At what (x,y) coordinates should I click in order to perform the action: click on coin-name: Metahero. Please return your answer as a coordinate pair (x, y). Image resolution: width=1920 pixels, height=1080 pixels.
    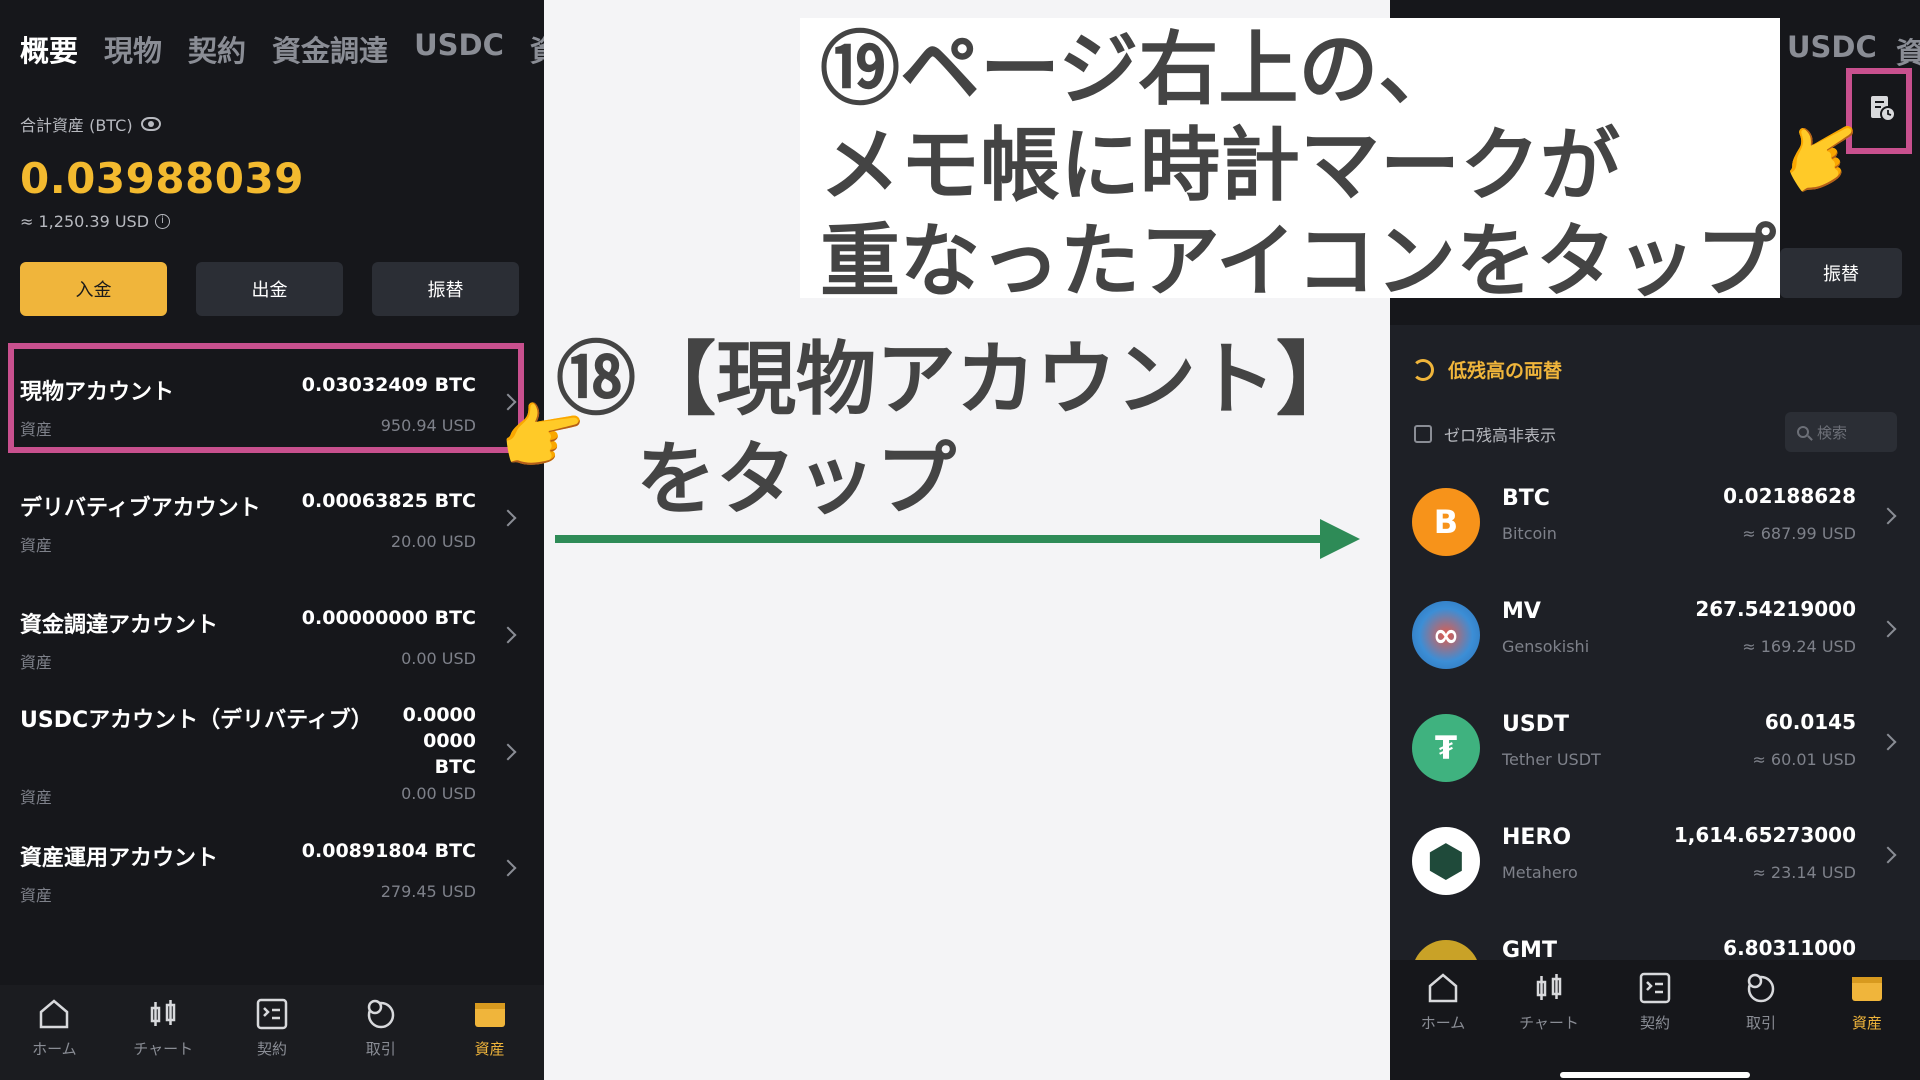
    Looking at the image, I should click on (1540, 872).